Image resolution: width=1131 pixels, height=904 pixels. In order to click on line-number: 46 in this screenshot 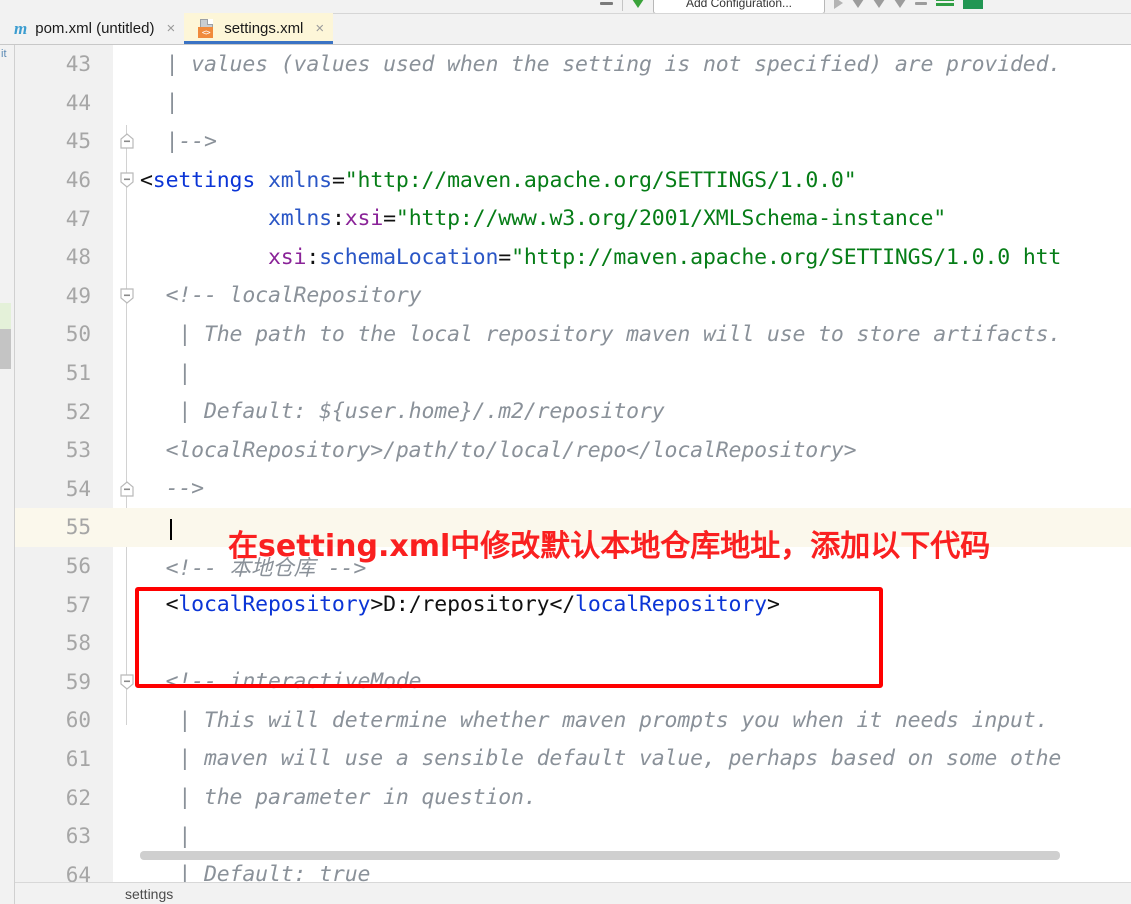, I will do `click(78, 180)`.